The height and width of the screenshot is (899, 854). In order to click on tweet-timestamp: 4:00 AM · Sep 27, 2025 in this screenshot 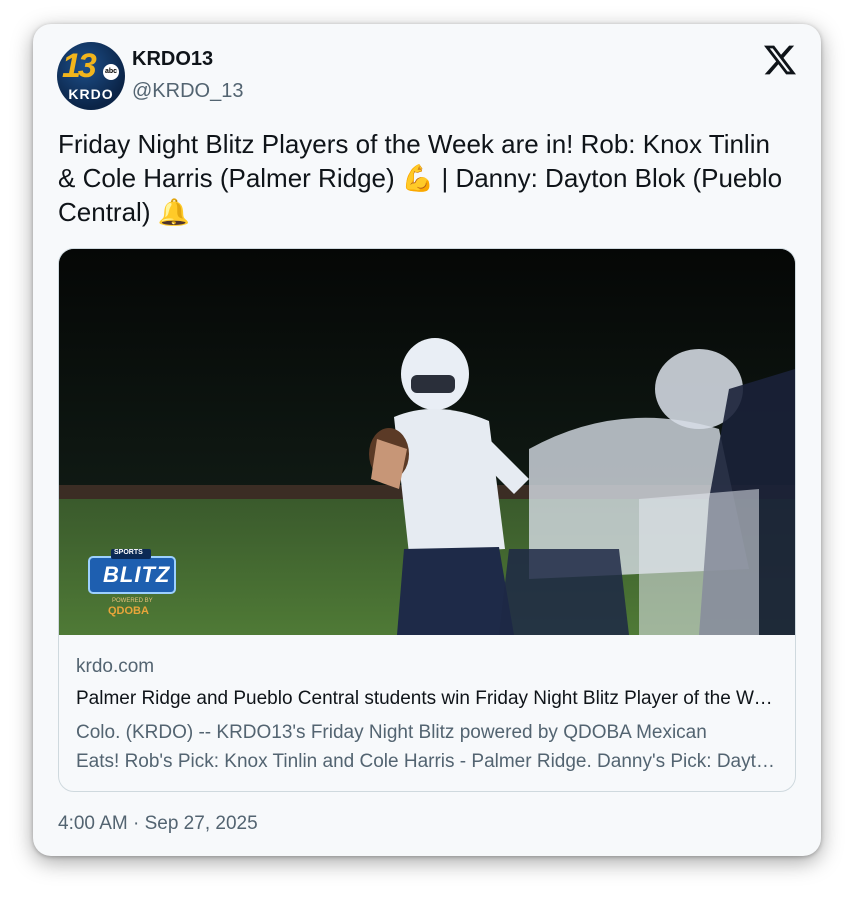, I will do `click(158, 824)`.